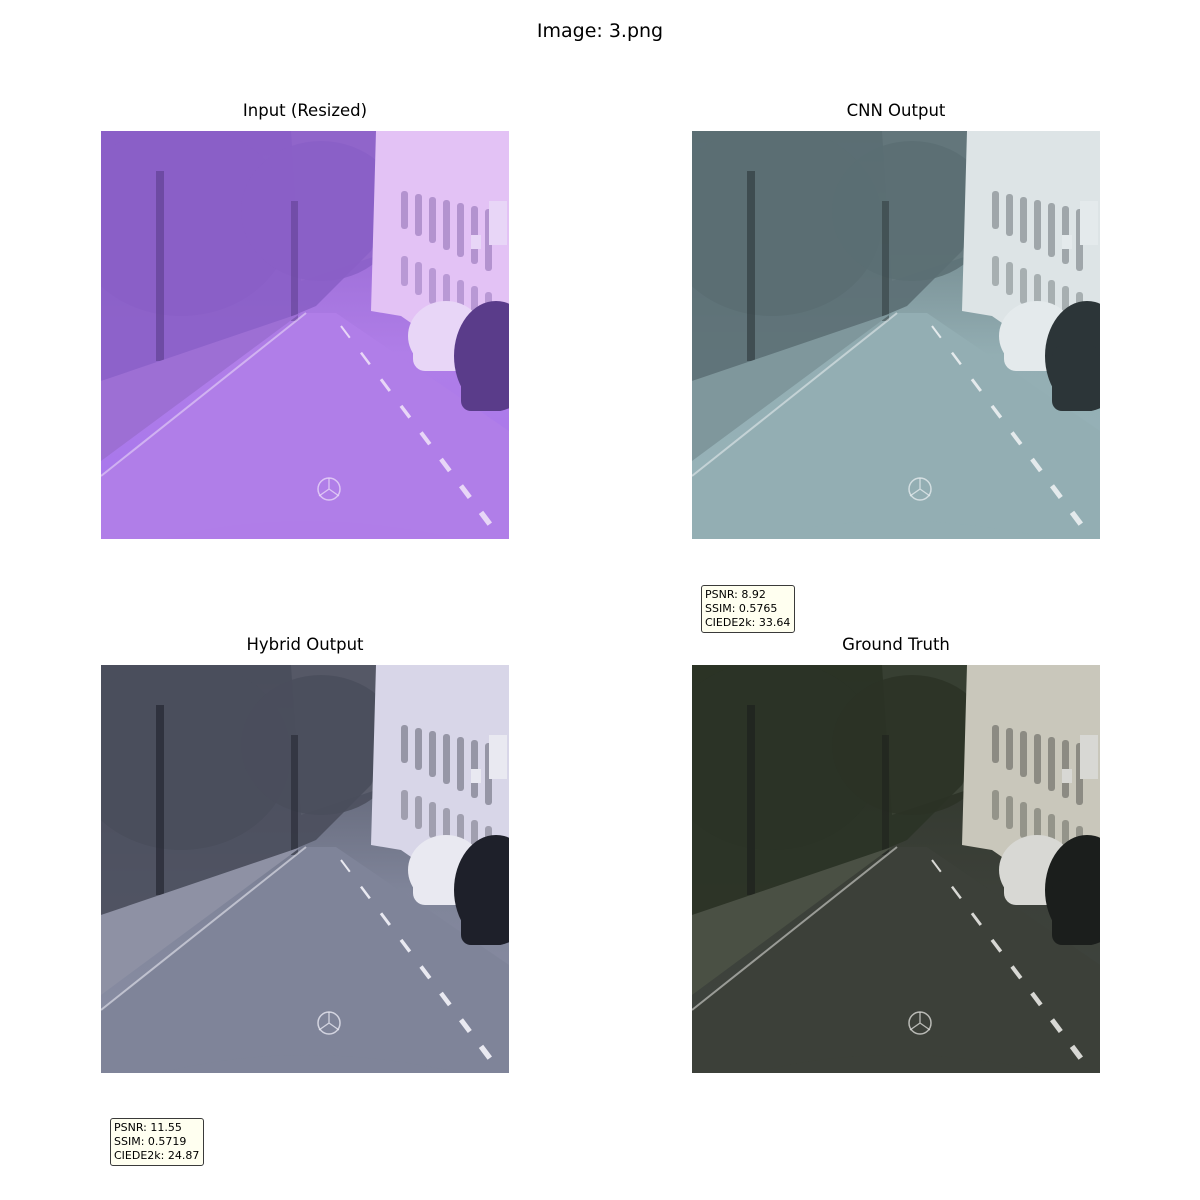 The image size is (1200, 1200). I want to click on cnn-psnr: PSNR: 8.92, so click(735, 594).